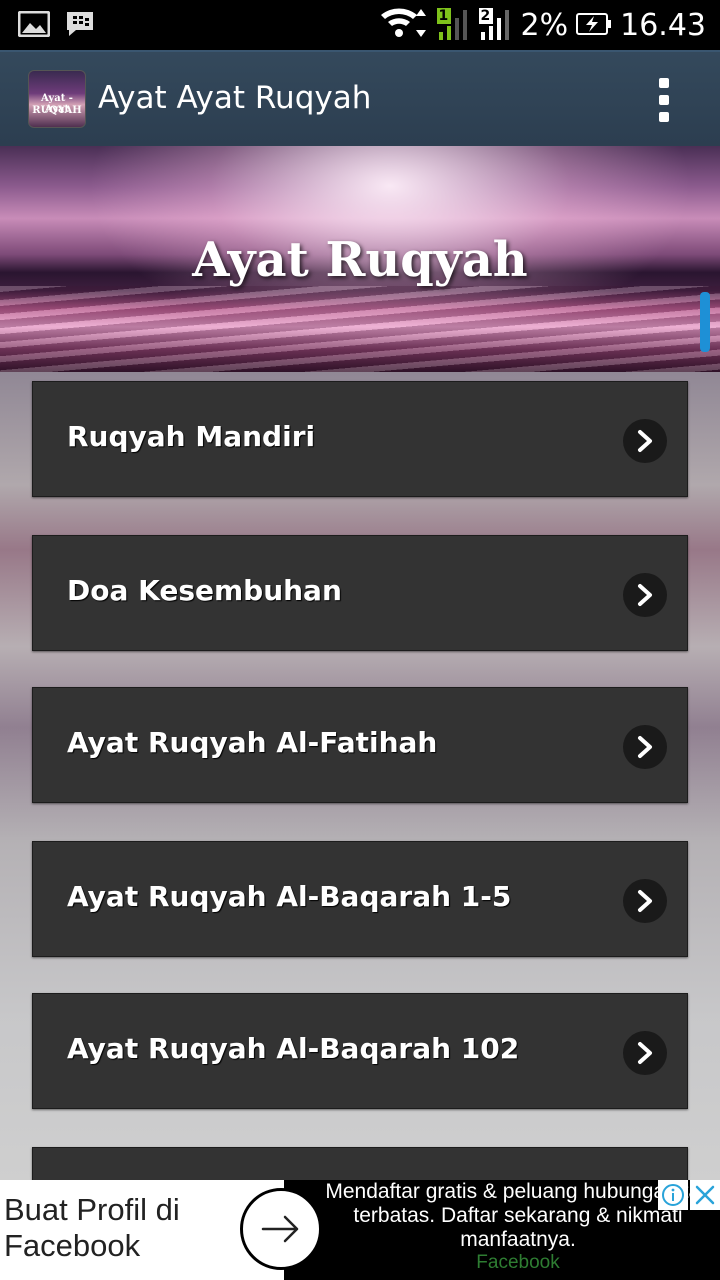  Describe the element at coordinates (34, 24) in the screenshot. I see `gallery-notification-icon` at that location.